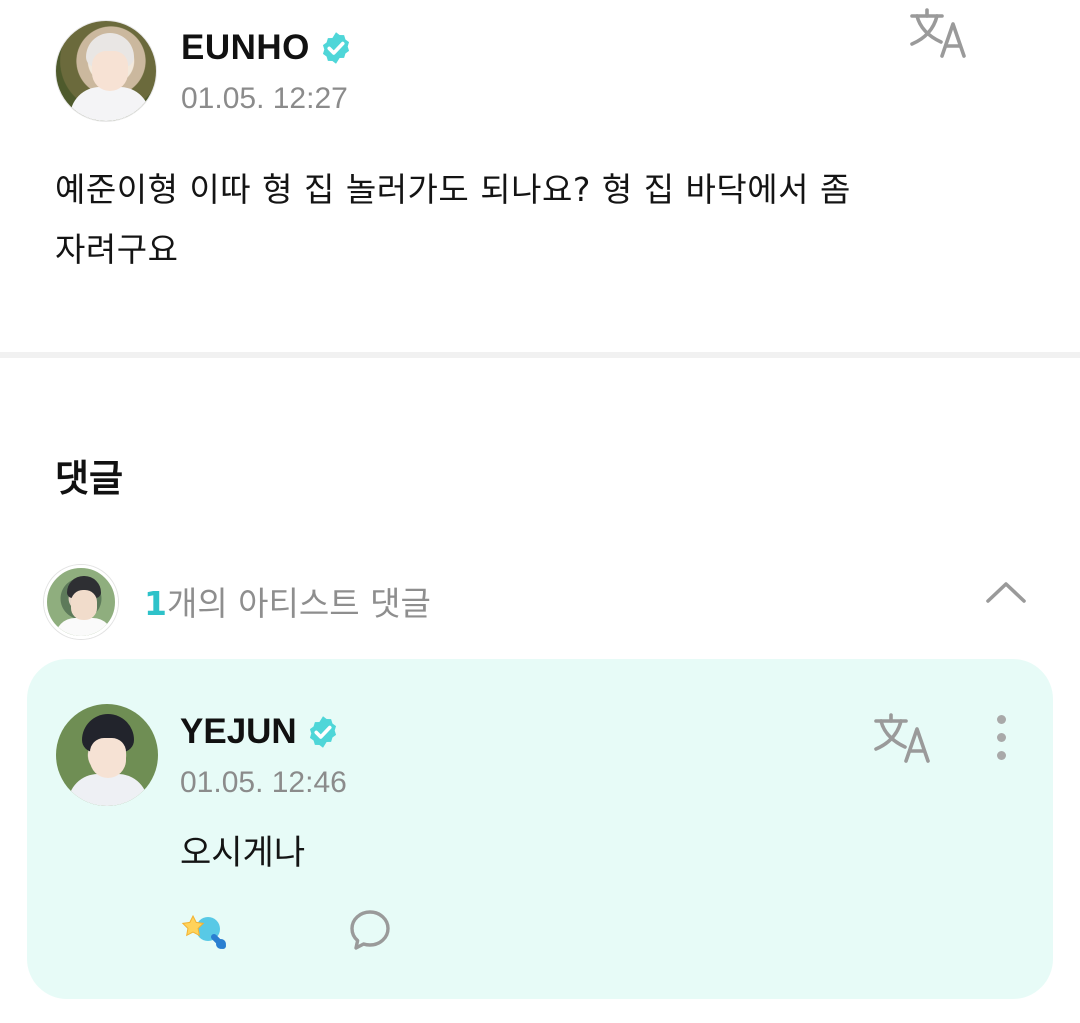 The width and height of the screenshot is (1080, 1023). Describe the element at coordinates (81, 602) in the screenshot. I see `artist-avatar` at that location.